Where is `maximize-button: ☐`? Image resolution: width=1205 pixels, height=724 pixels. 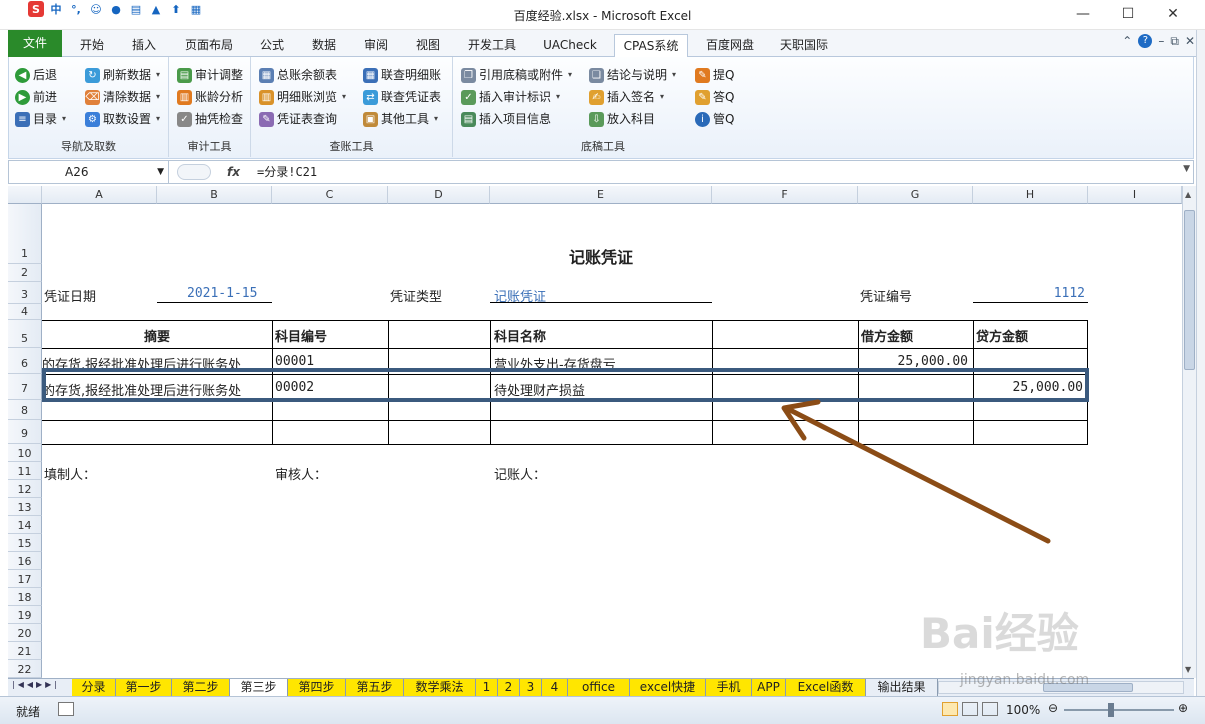 maximize-button: ☐ is located at coordinates (1128, 14).